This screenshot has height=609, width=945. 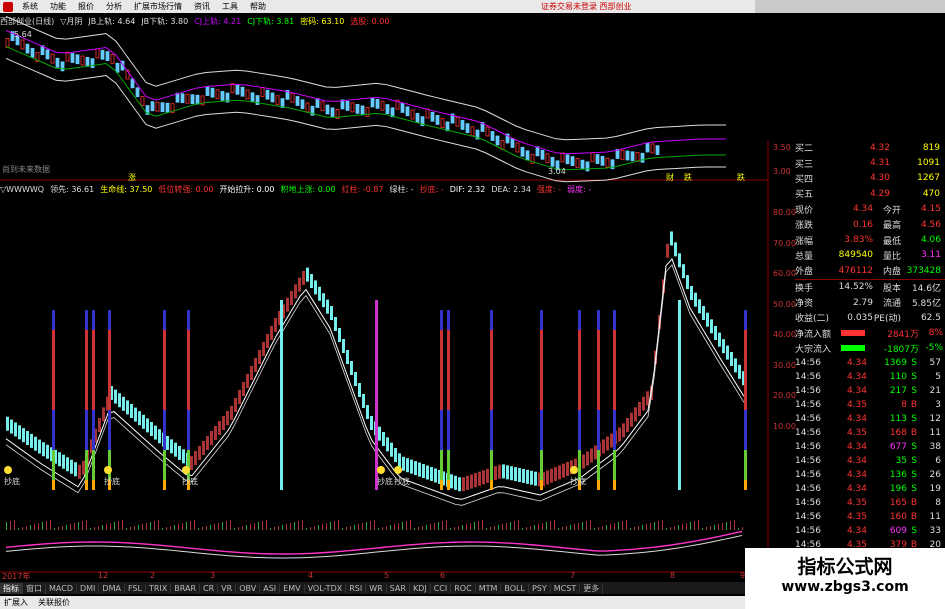 I want to click on bid-row: 买三 4.31 1091, so click(x=870, y=162).